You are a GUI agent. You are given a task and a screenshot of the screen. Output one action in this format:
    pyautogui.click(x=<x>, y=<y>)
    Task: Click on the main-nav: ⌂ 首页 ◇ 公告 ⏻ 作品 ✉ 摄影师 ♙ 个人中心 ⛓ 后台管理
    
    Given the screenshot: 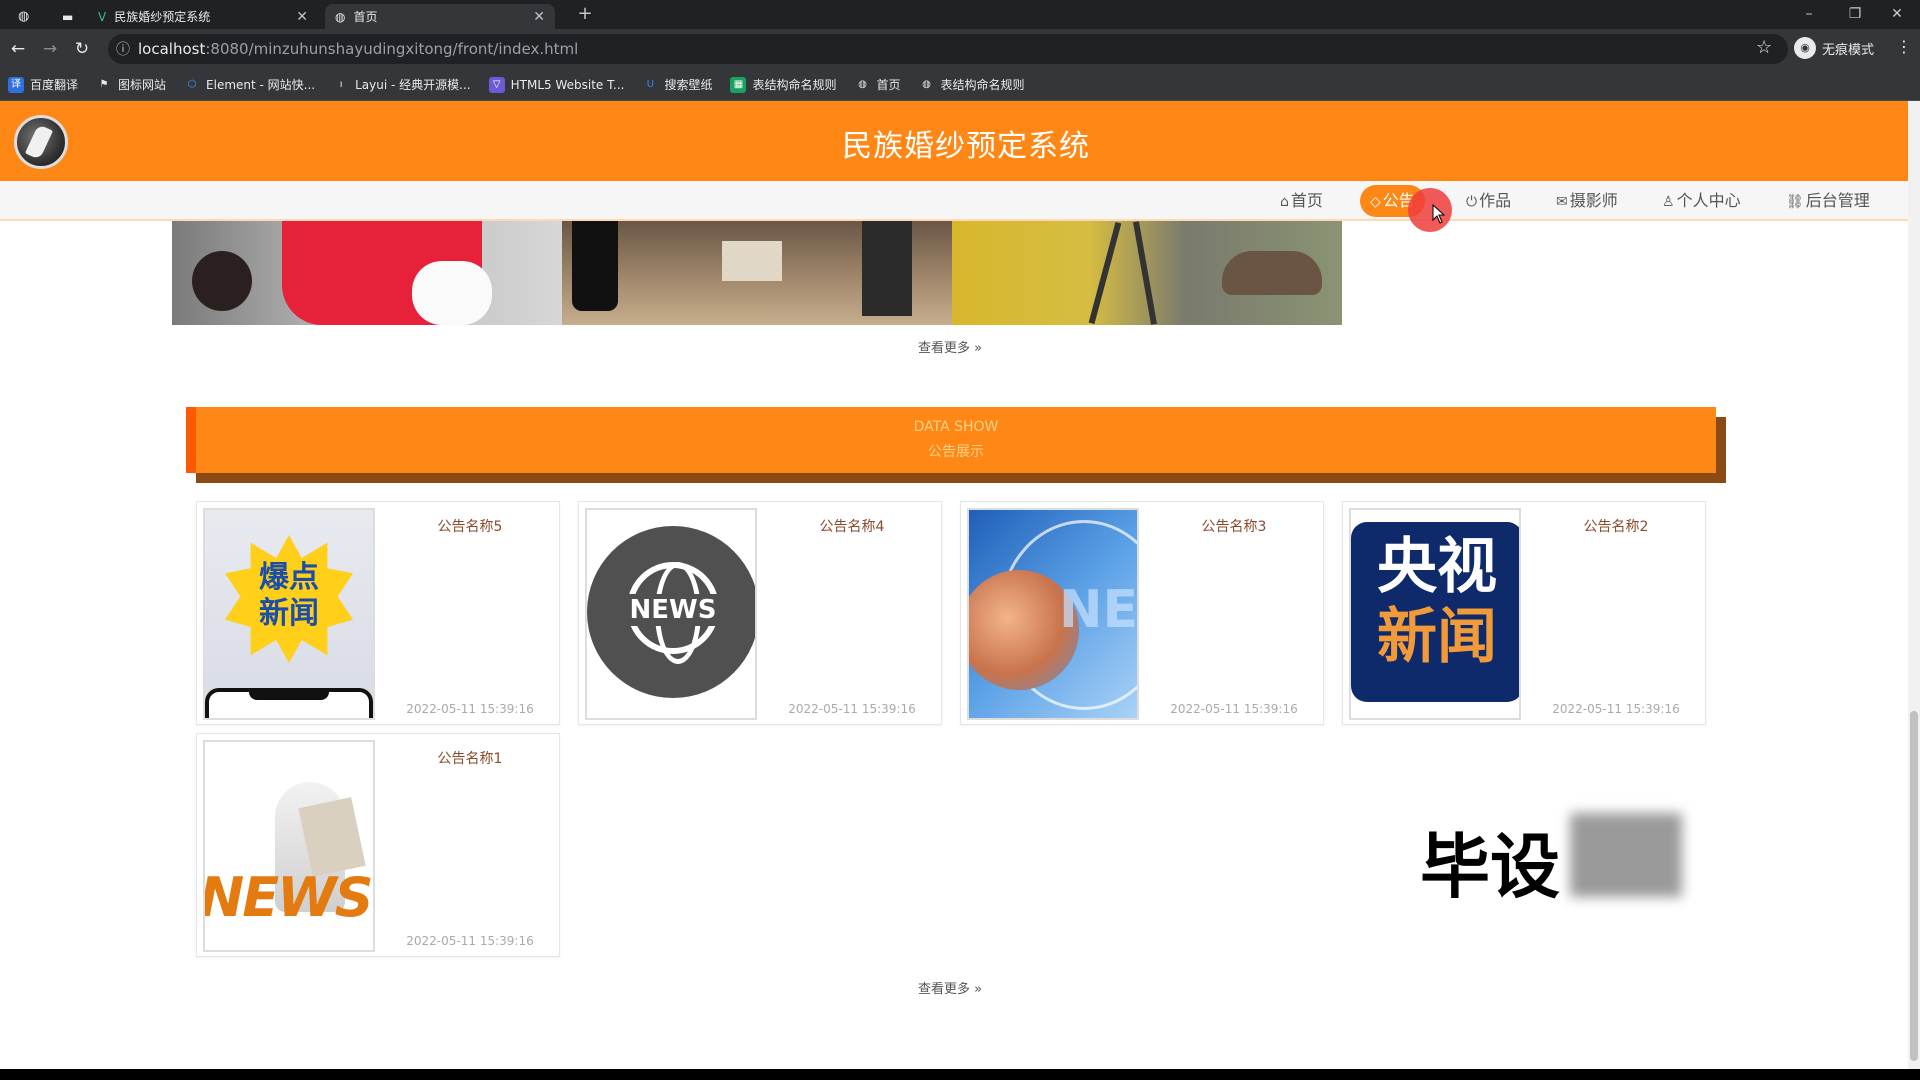 What is the action you would take?
    pyautogui.click(x=954, y=201)
    